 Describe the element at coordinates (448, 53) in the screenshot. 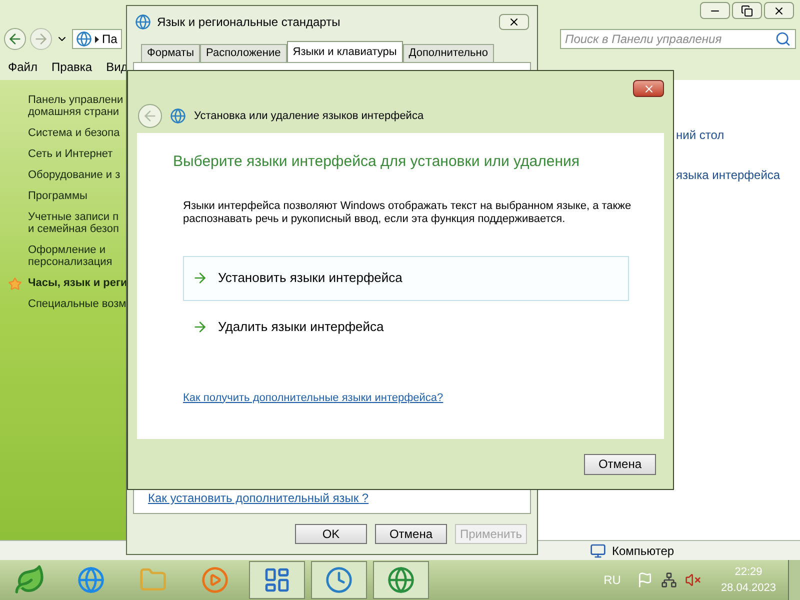

I see `tab: Дополнительно` at that location.